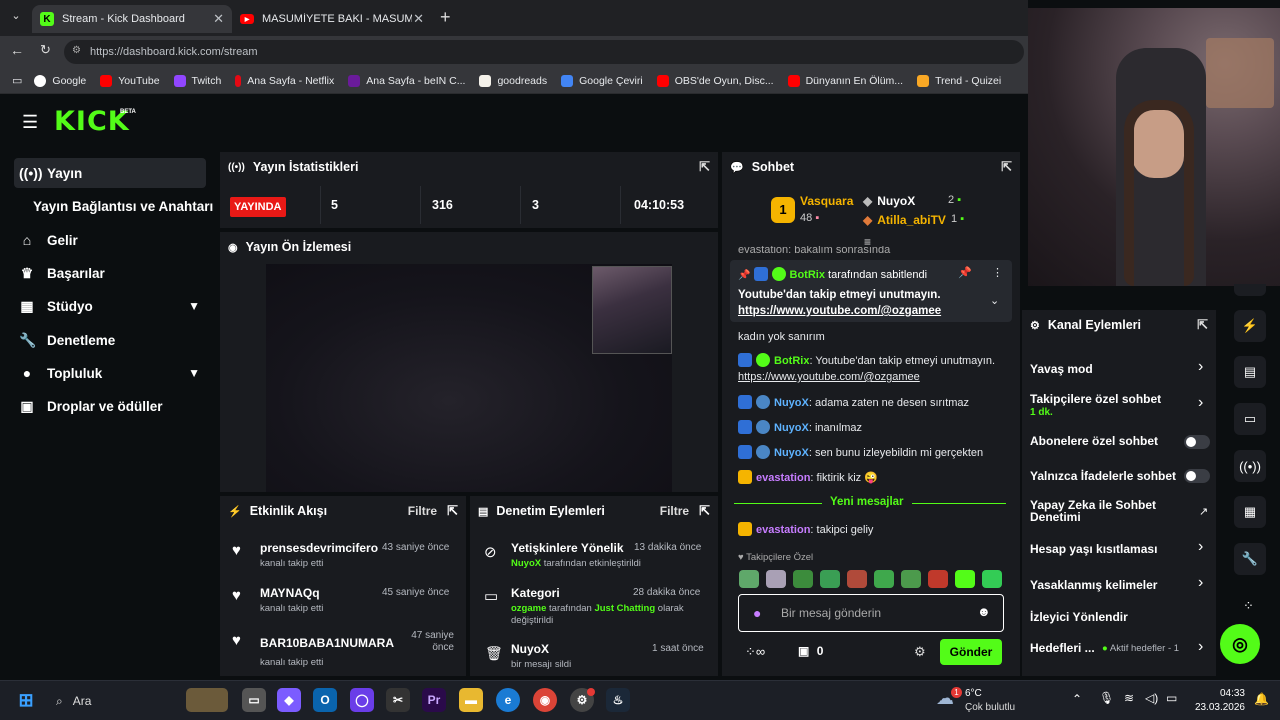 The width and height of the screenshot is (1280, 720). What do you see at coordinates (92, 121) in the screenshot?
I see `kick-logo: KICK` at bounding box center [92, 121].